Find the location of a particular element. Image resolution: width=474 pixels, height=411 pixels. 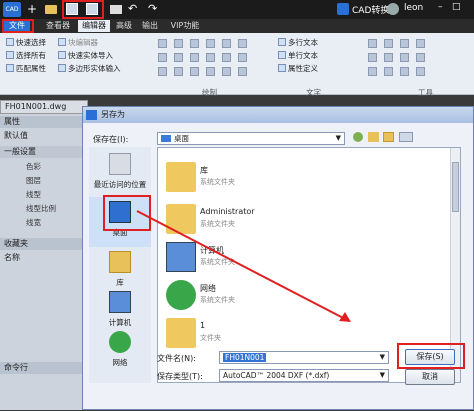

import-icon is located at coordinates (62, 55).